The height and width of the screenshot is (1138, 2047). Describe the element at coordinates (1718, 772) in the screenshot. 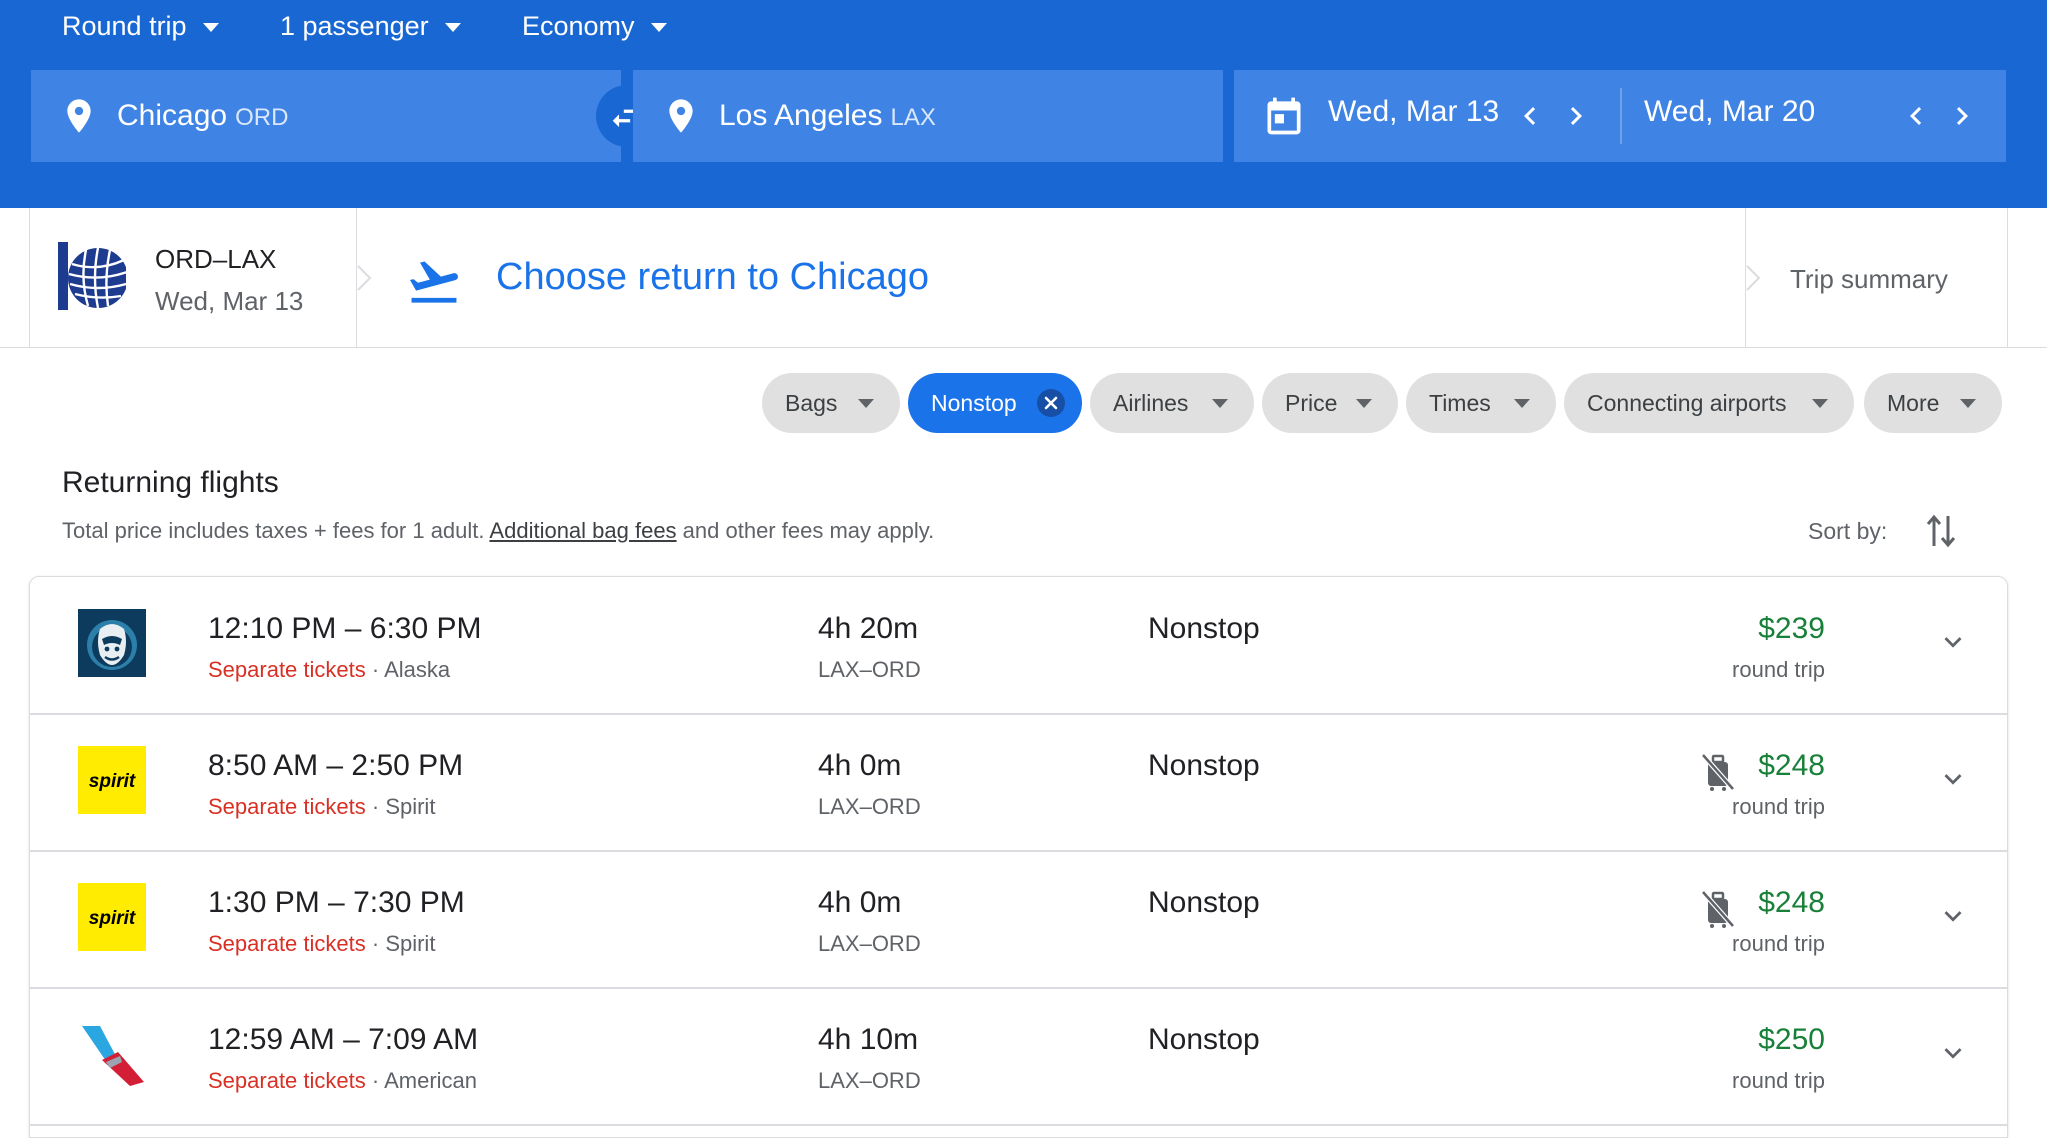

I see `no-carry-on-bag-icon` at that location.